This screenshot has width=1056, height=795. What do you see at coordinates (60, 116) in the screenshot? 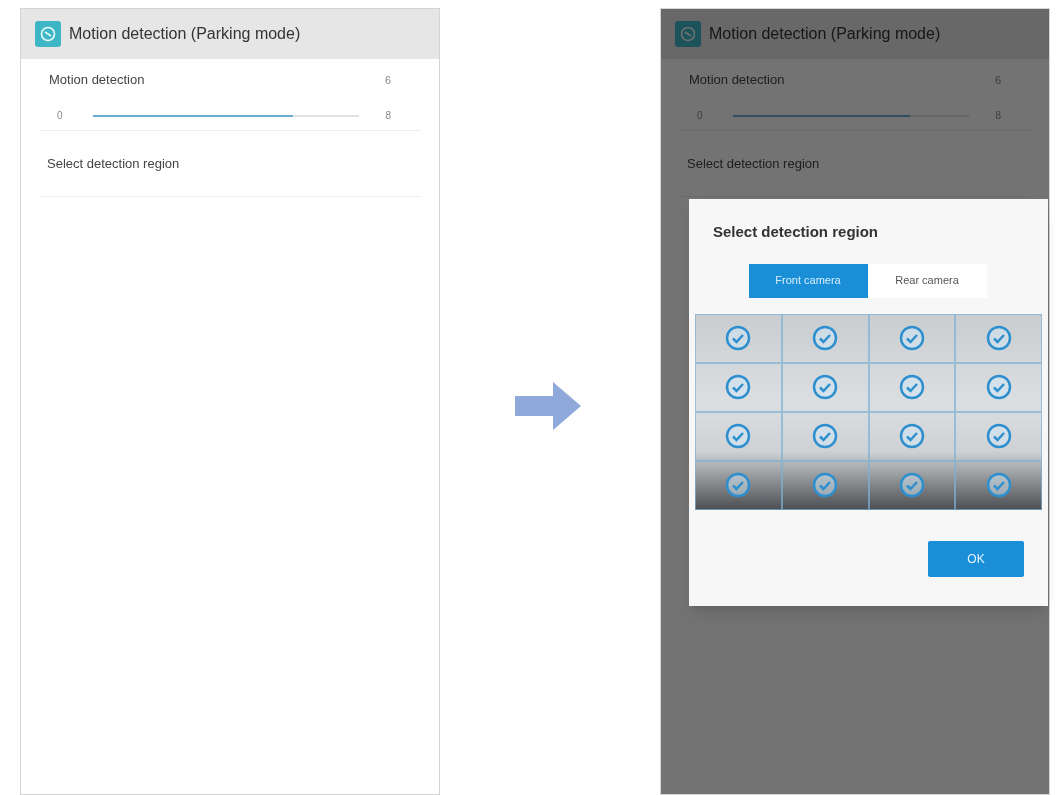
I see `slider-min: 0` at bounding box center [60, 116].